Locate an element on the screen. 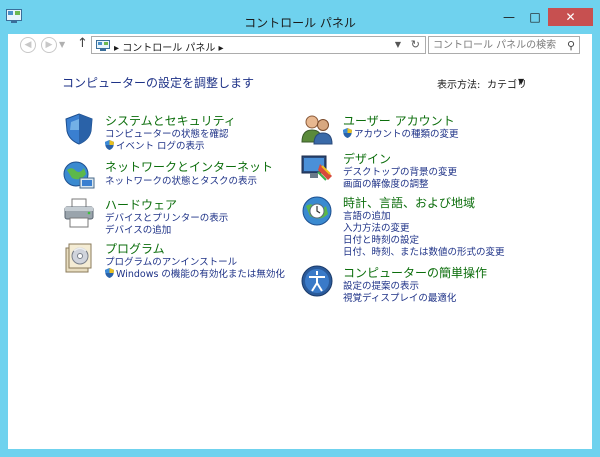  network-icon is located at coordinates (79, 175).